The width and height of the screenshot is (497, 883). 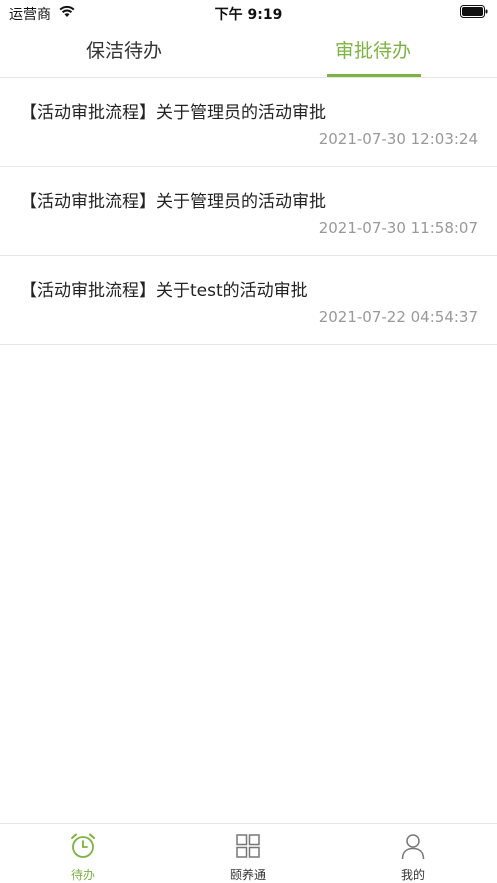 What do you see at coordinates (398, 139) in the screenshot?
I see `item-time: 2021-07-30 12:03:24` at bounding box center [398, 139].